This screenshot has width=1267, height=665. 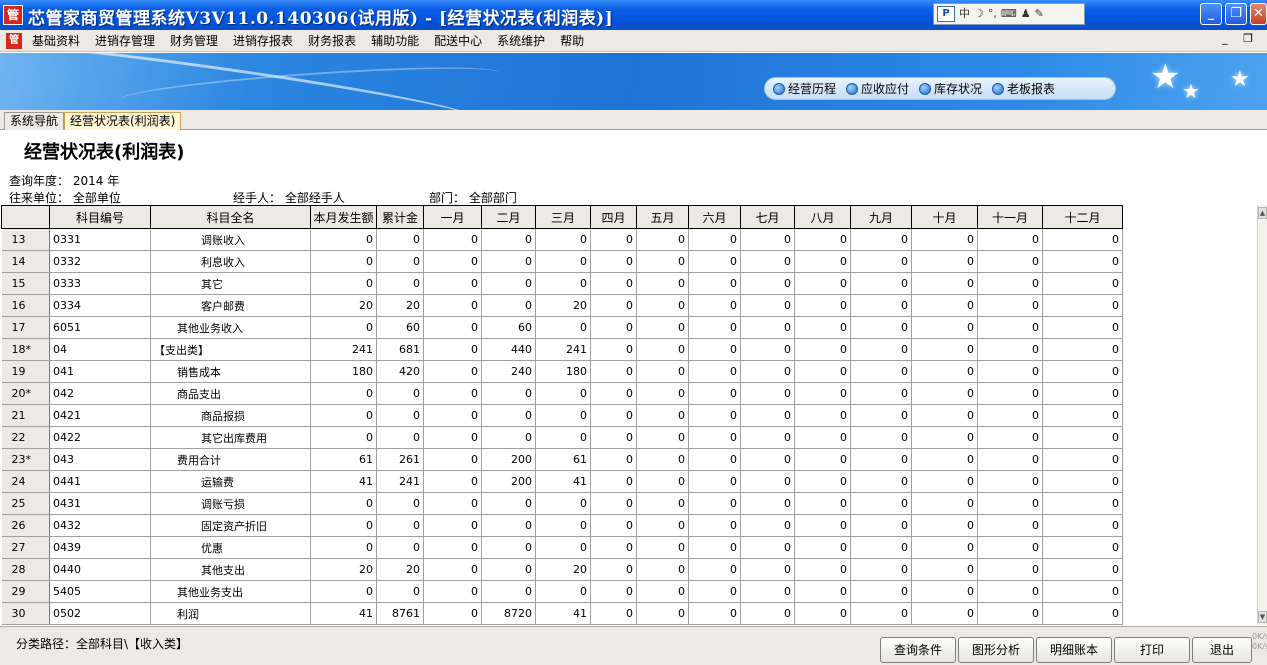 I want to click on table-row: 15 0333 其它 0 0 0 0 0 0 0 0 0 0 0 0 0 0, so click(x=562, y=283).